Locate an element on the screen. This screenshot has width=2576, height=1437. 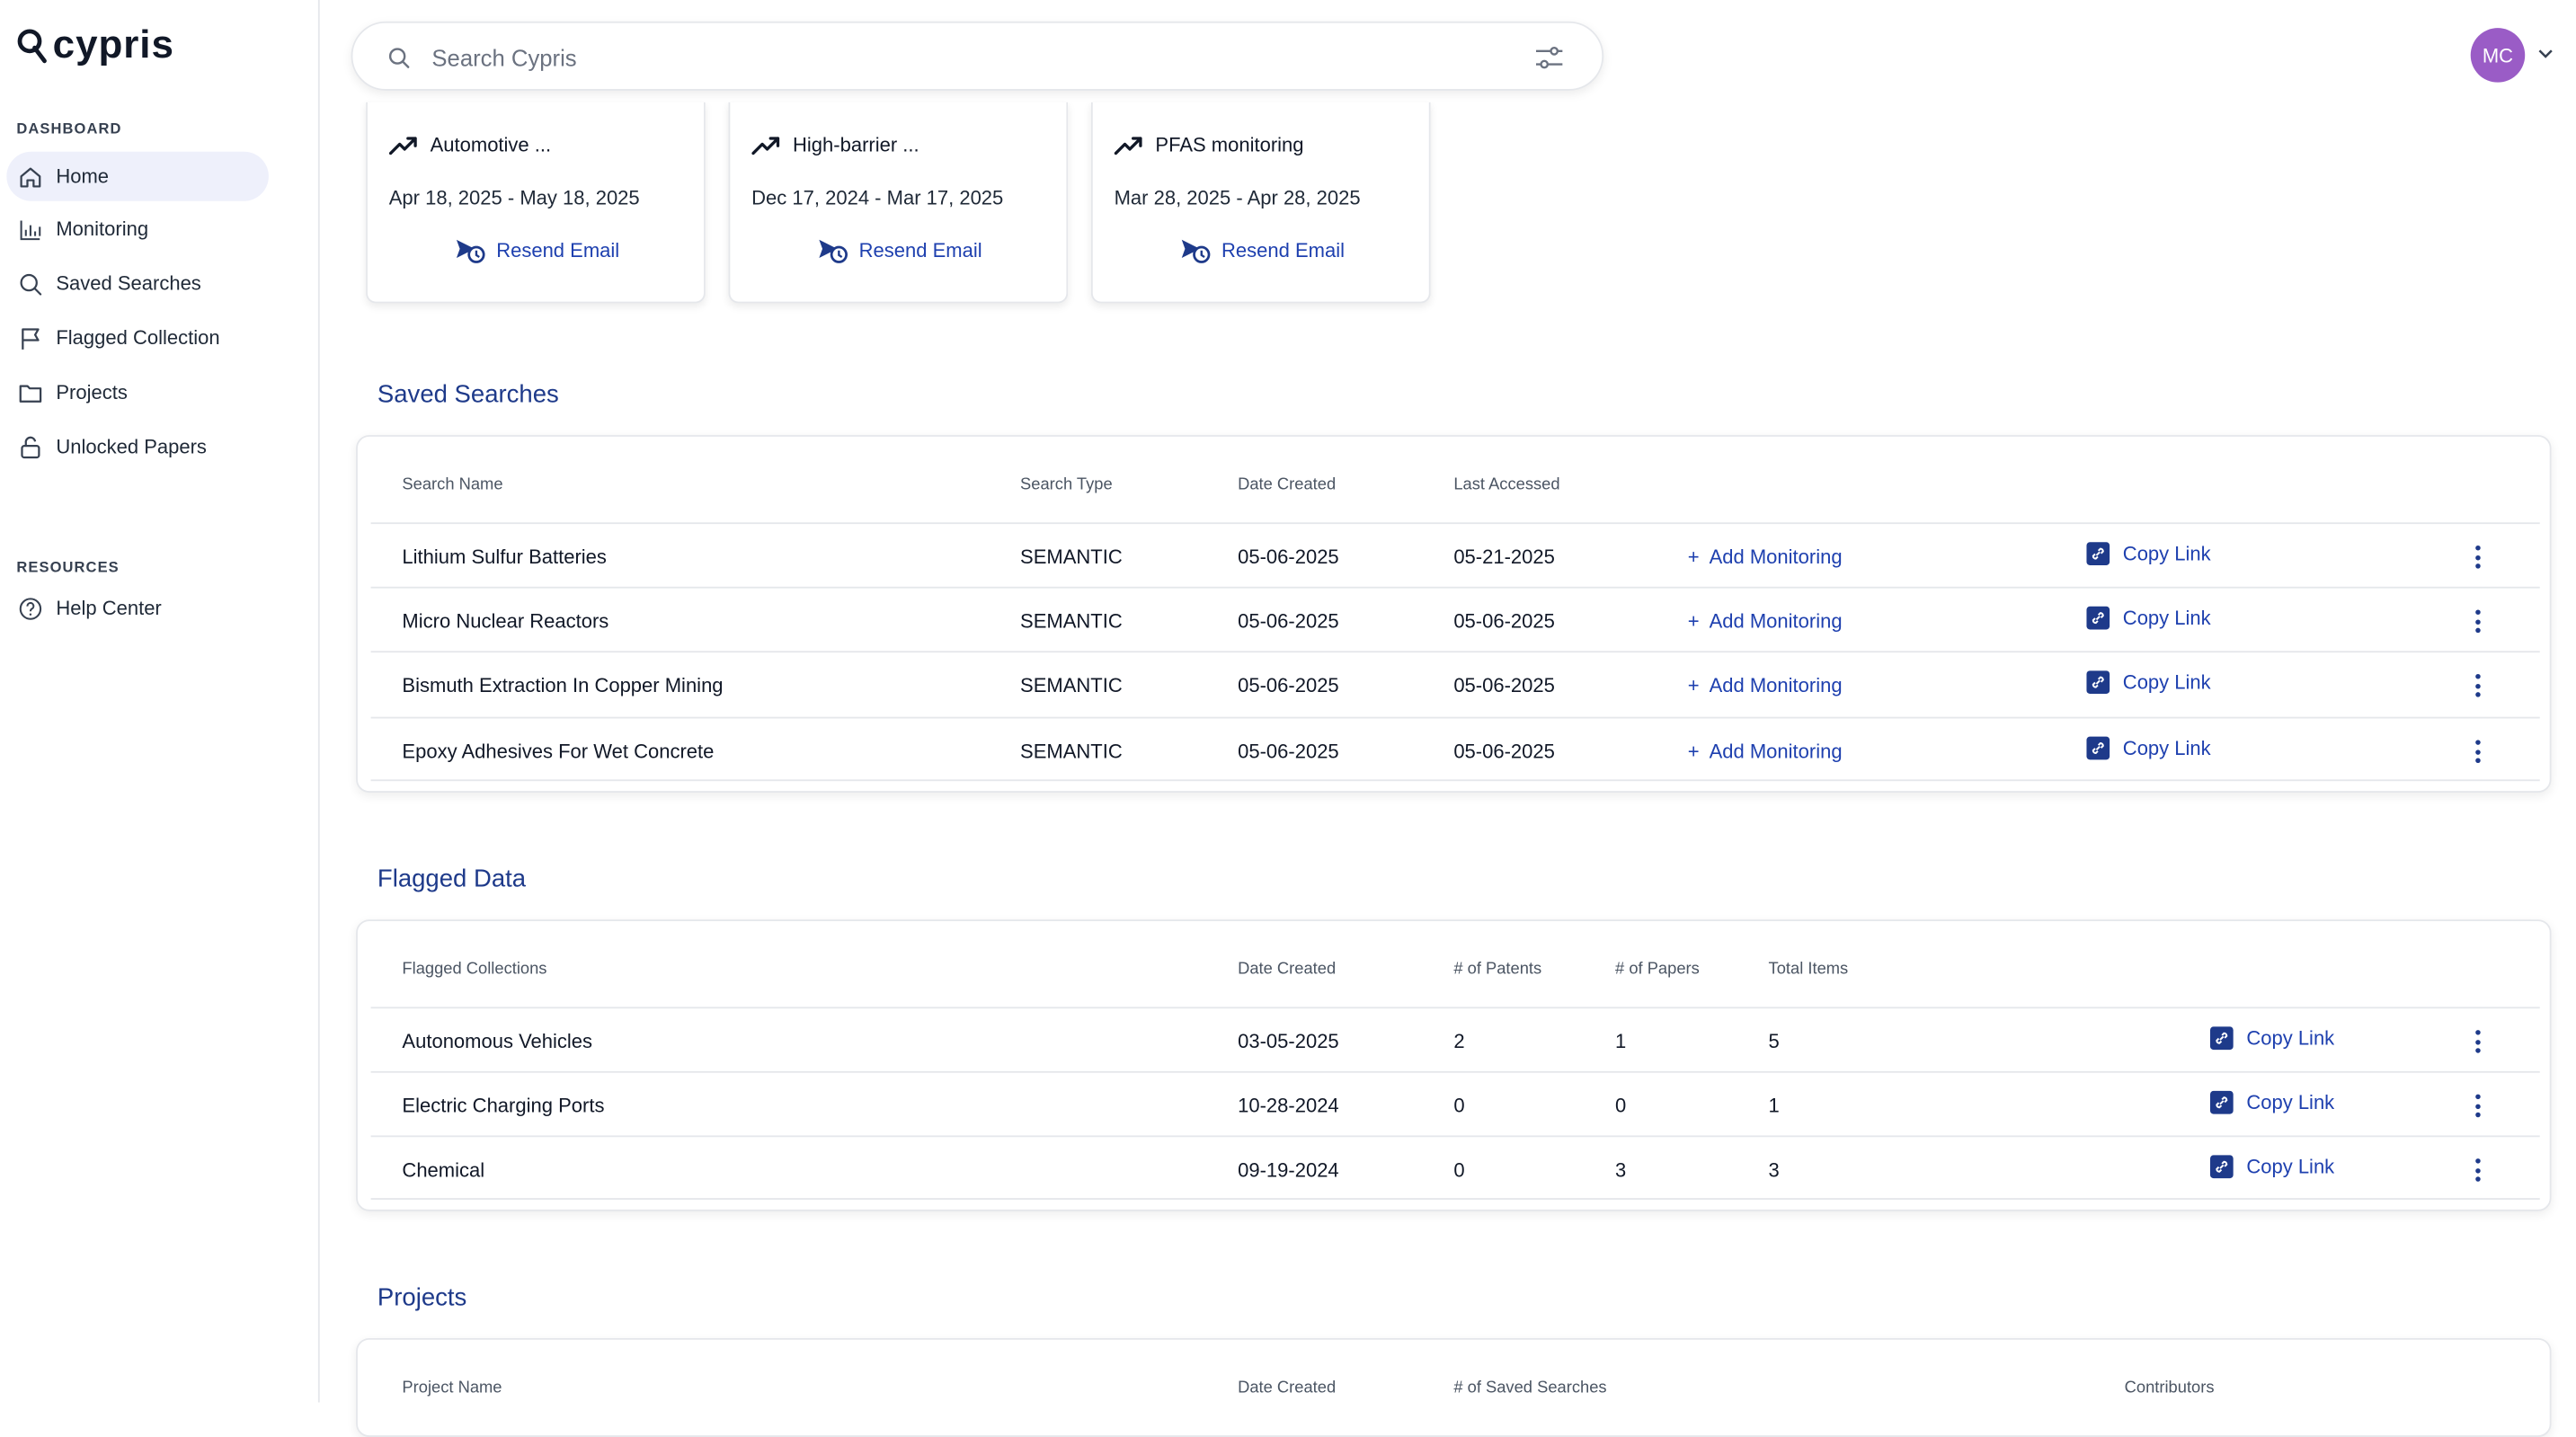
sidebar-item-label: Unlocked Papers is located at coordinates (131, 446).